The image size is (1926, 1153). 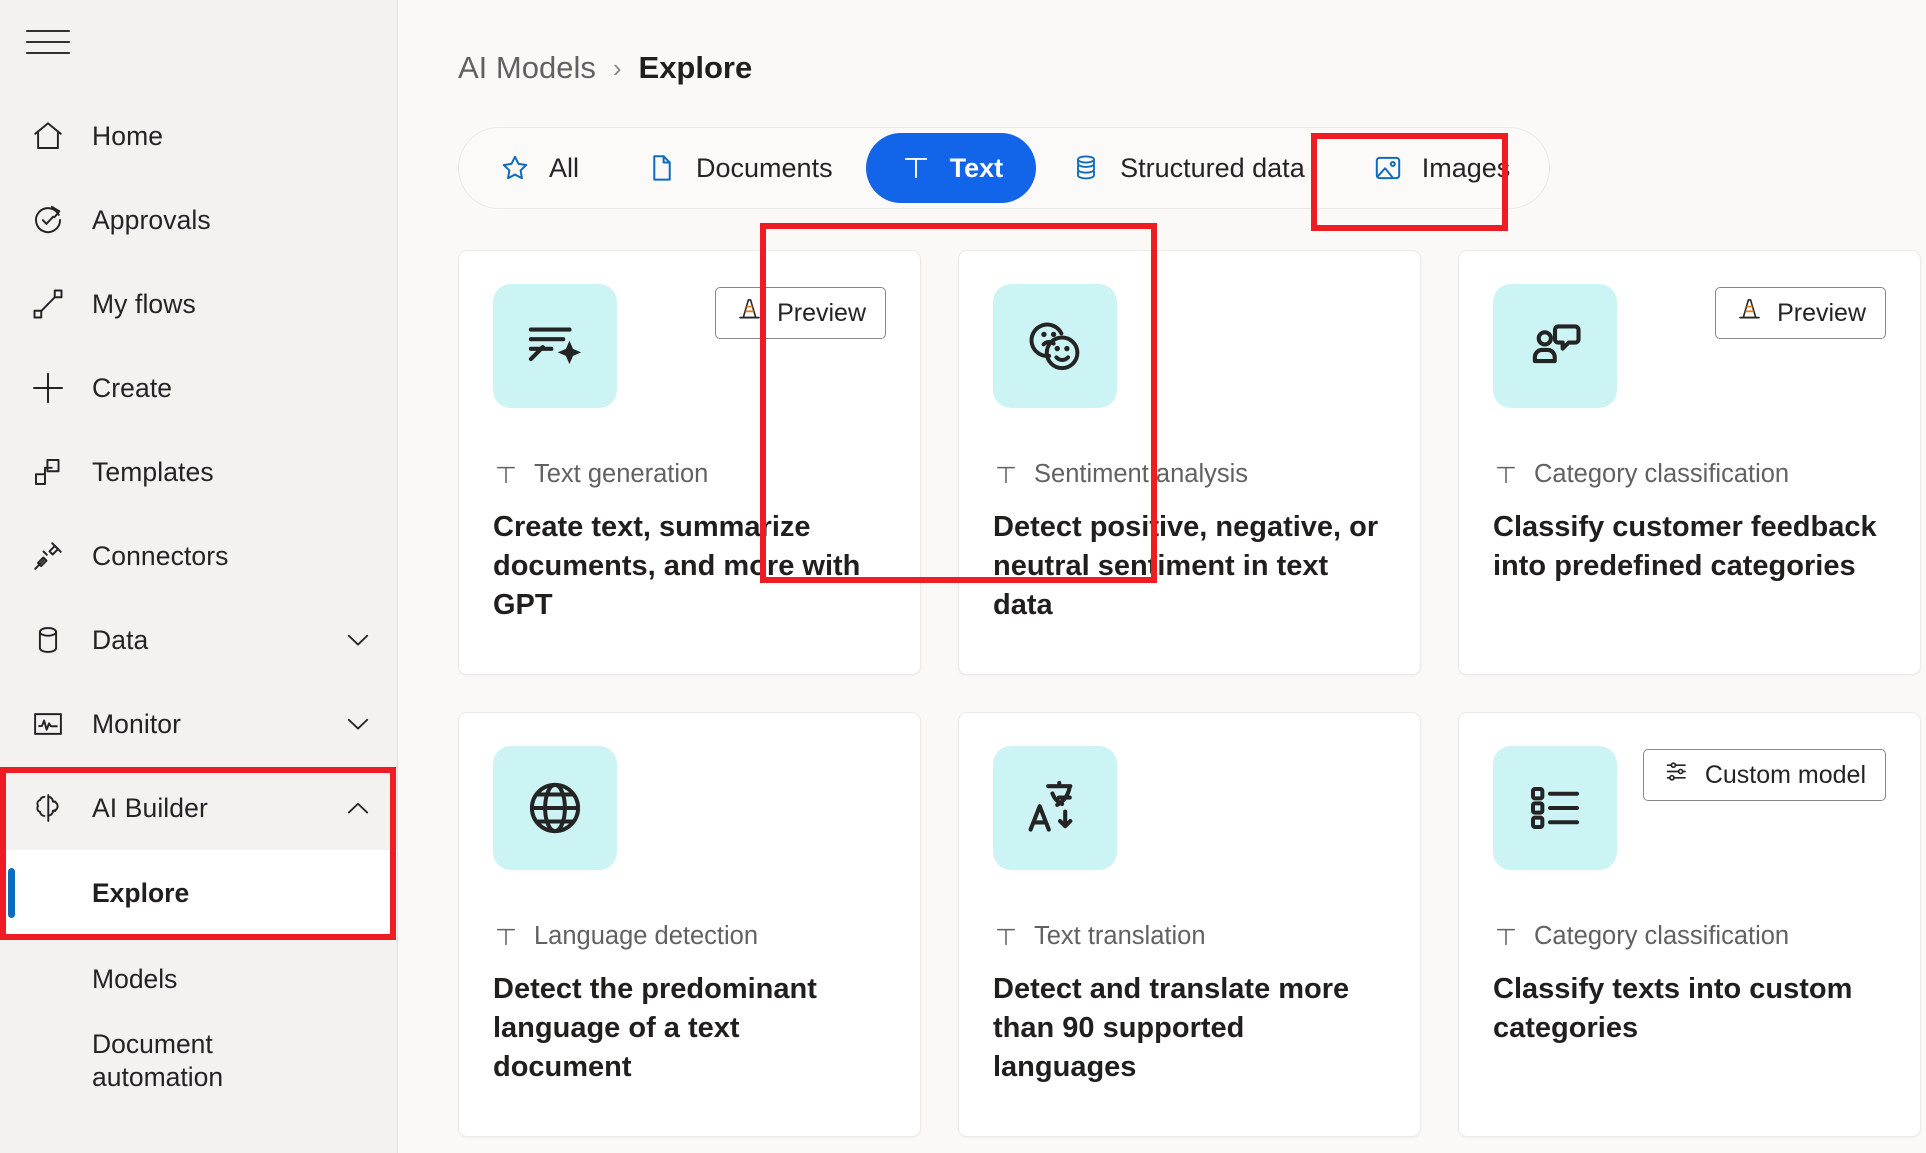 I want to click on badge-label: Preview, so click(x=821, y=312).